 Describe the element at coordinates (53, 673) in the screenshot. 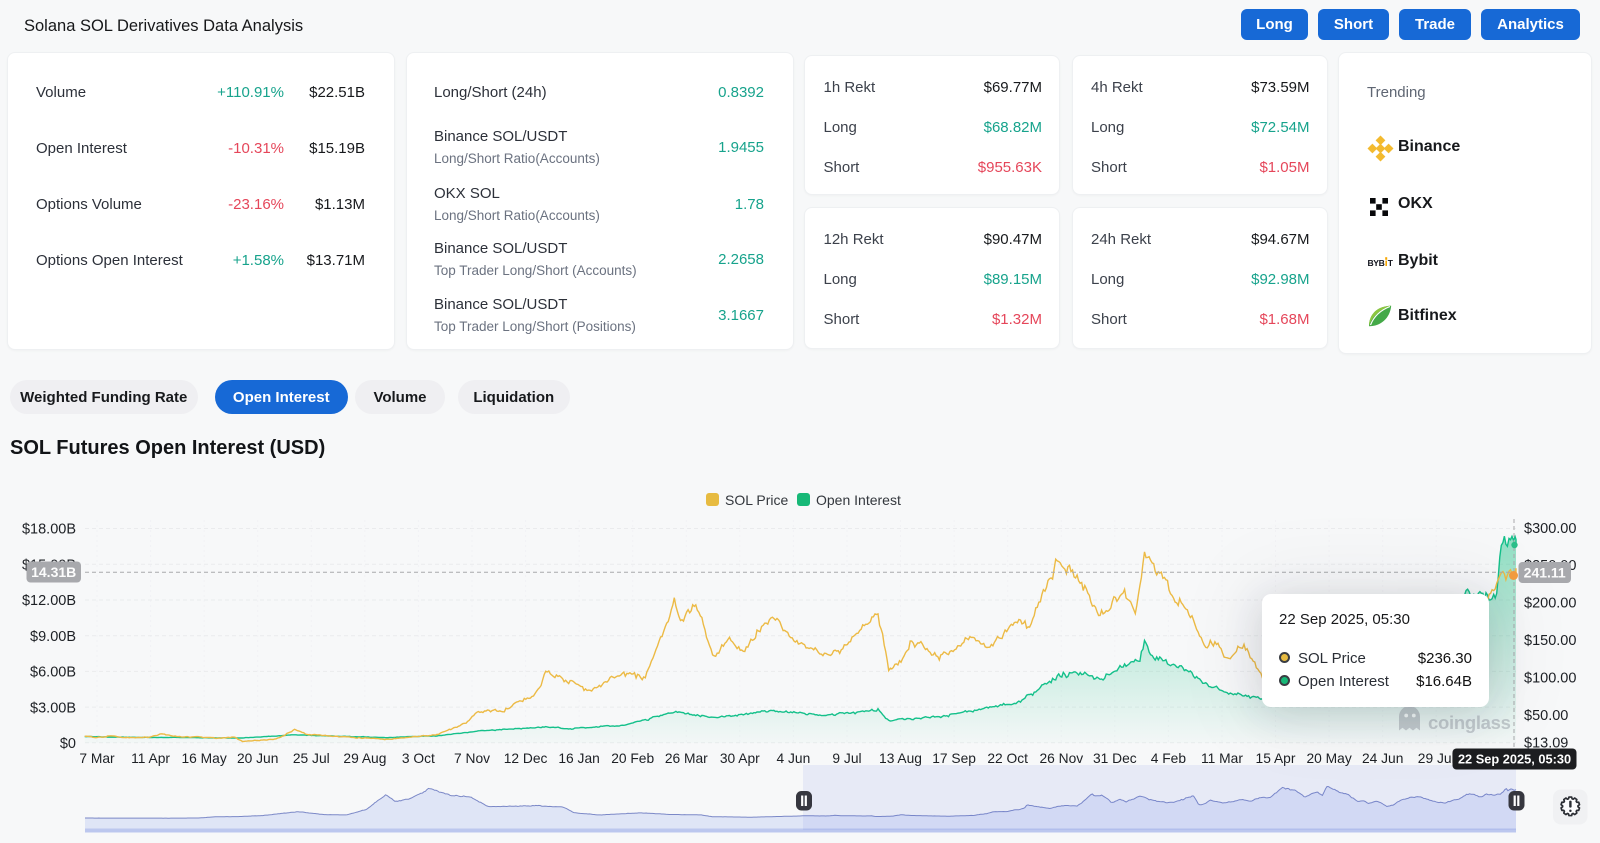

I see `svg-text: $6.00B` at that location.